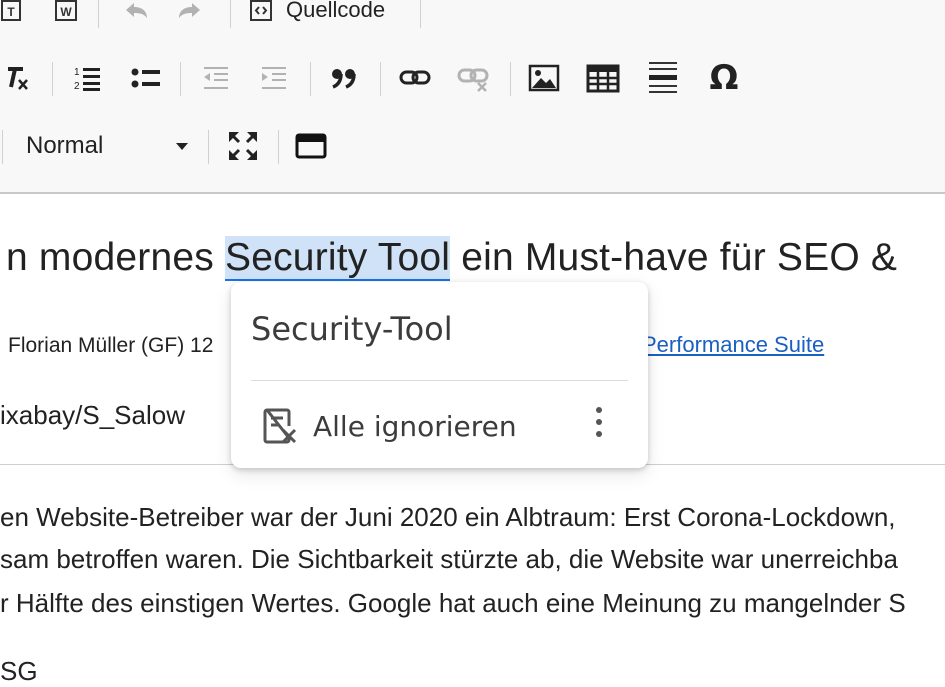  Describe the element at coordinates (280, 426) in the screenshot. I see `ignore-icon` at that location.